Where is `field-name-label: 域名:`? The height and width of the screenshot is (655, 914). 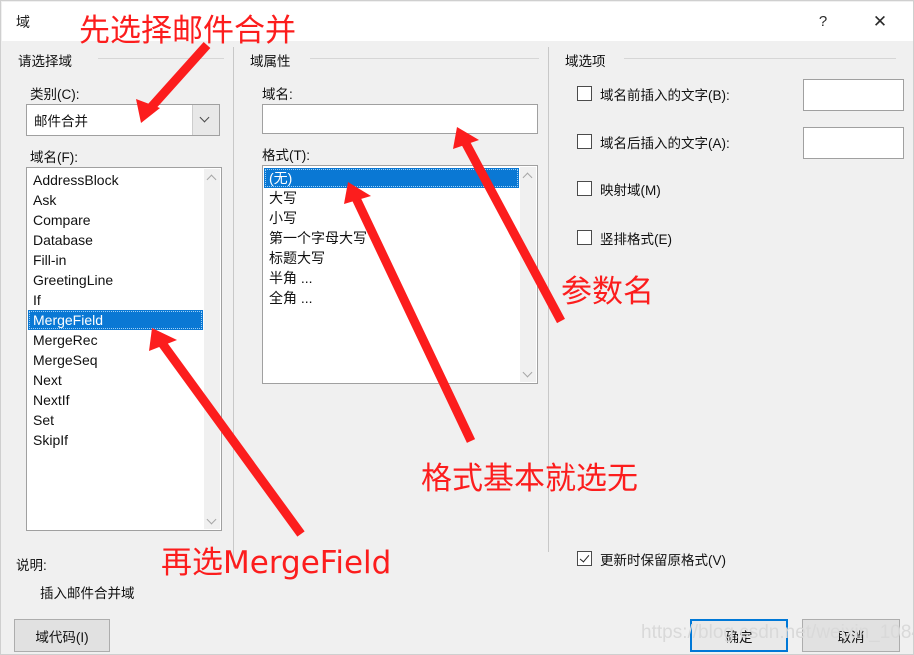
field-name-label: 域名: is located at coordinates (277, 94).